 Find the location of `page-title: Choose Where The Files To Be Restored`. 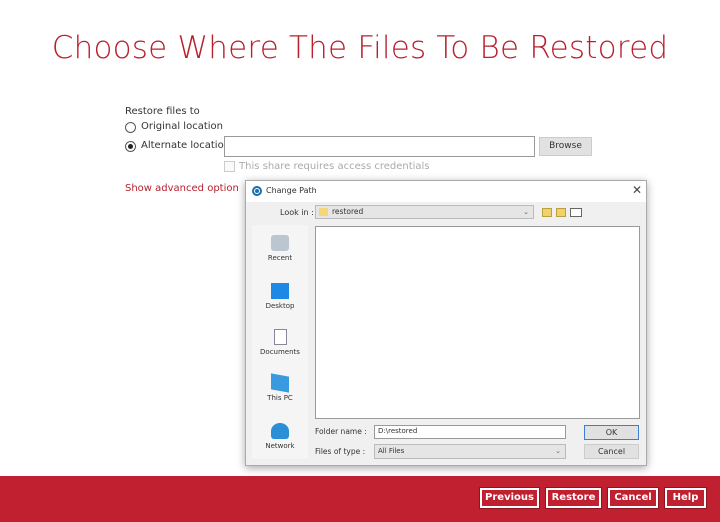

page-title: Choose Where The Files To Be Restored is located at coordinates (360, 48).